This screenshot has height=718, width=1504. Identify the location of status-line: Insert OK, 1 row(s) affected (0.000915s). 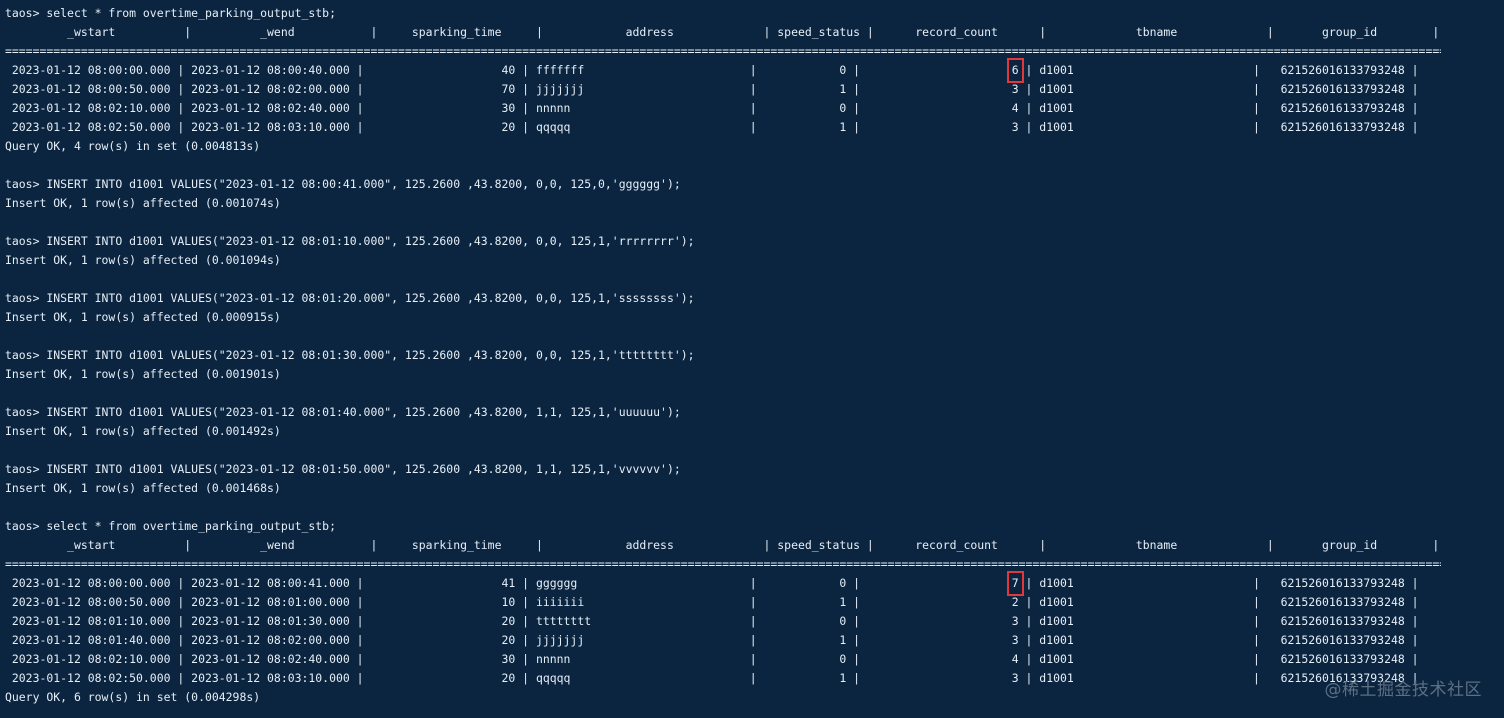
(143, 317).